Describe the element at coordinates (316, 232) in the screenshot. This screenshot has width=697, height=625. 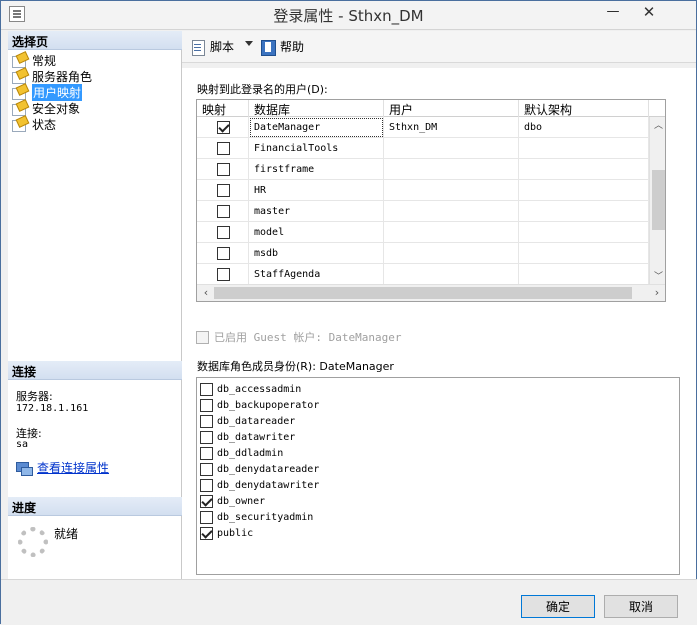
I see `database-cell: model` at that location.